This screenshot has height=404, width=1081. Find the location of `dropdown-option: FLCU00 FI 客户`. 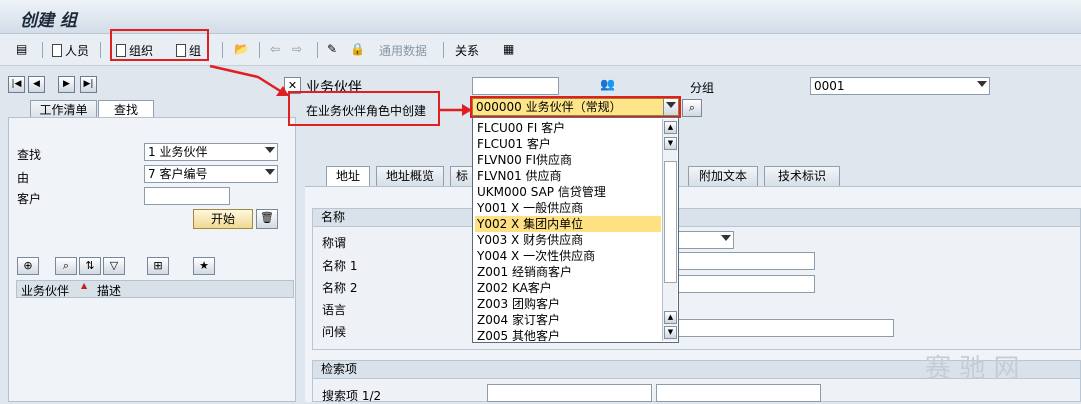

dropdown-option: FLCU00 FI 客户 is located at coordinates (568, 128).